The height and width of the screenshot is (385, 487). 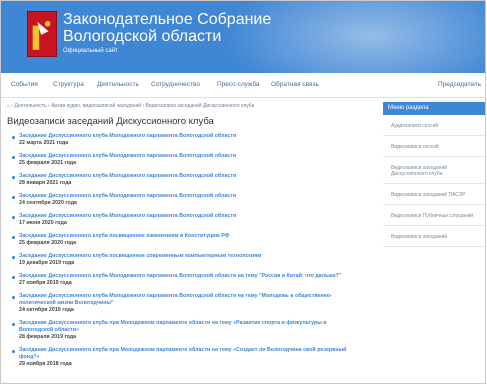 What do you see at coordinates (459, 84) in the screenshot?
I see `nav-item-chairman: Председатель` at bounding box center [459, 84].